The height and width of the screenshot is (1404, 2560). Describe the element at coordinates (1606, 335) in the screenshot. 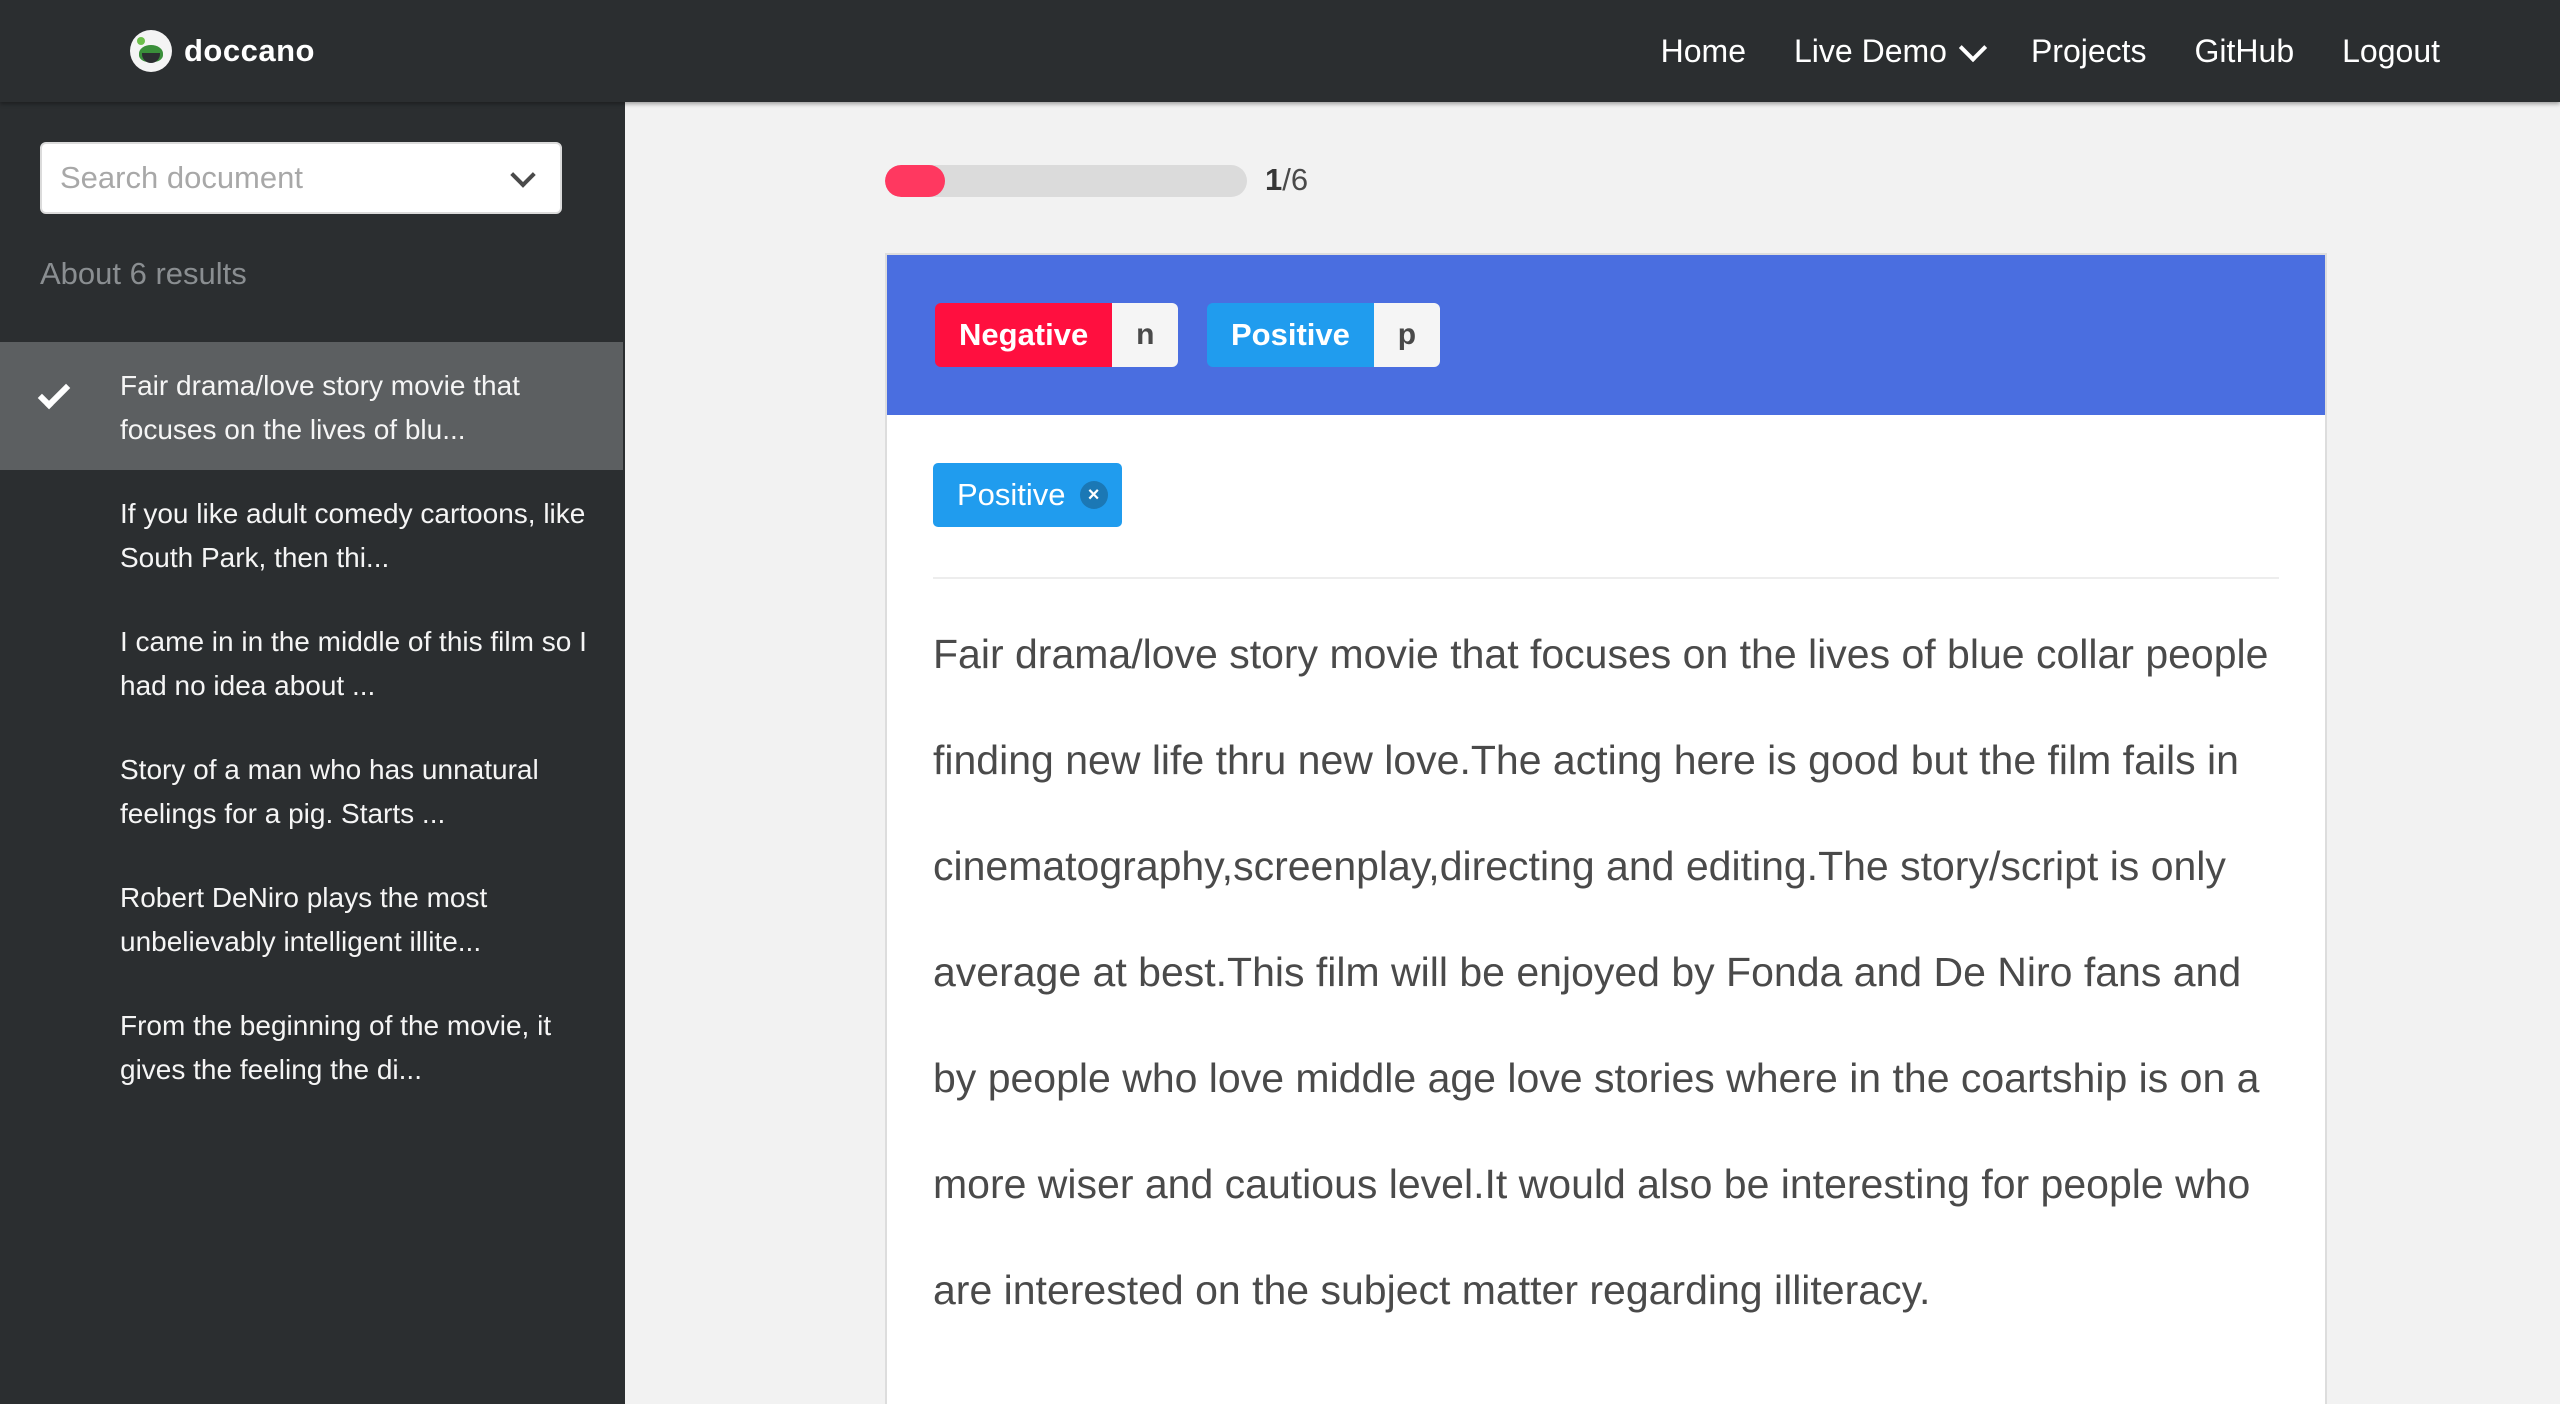

I see `label-header: Negative n Positive p` at that location.